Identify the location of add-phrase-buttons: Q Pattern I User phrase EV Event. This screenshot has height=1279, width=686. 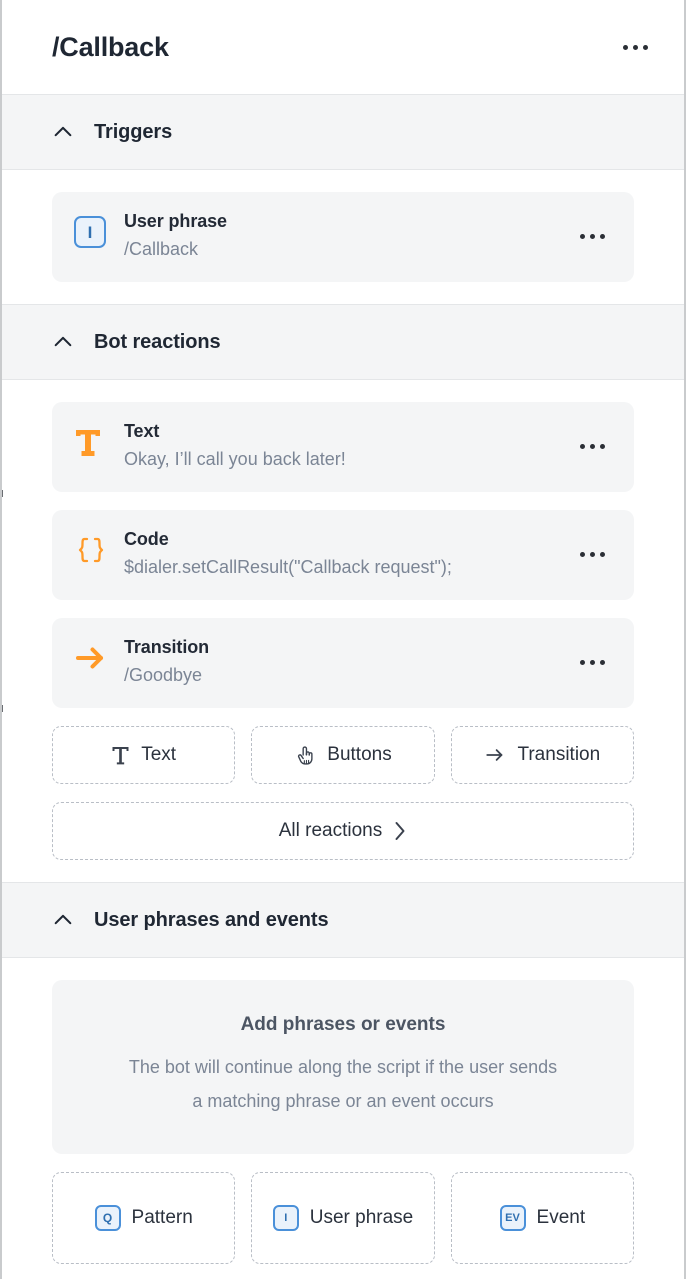
(343, 1218).